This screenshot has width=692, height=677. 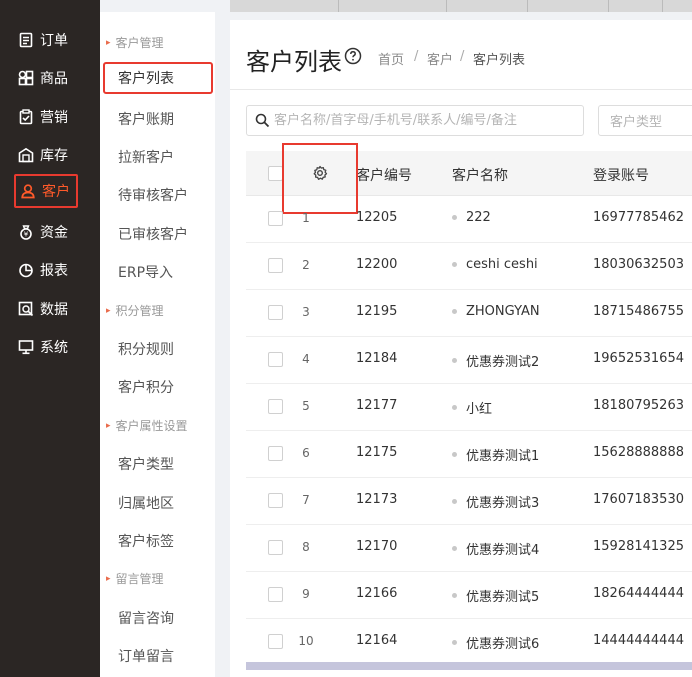 What do you see at coordinates (306, 265) in the screenshot?
I see `row-index: 2` at bounding box center [306, 265].